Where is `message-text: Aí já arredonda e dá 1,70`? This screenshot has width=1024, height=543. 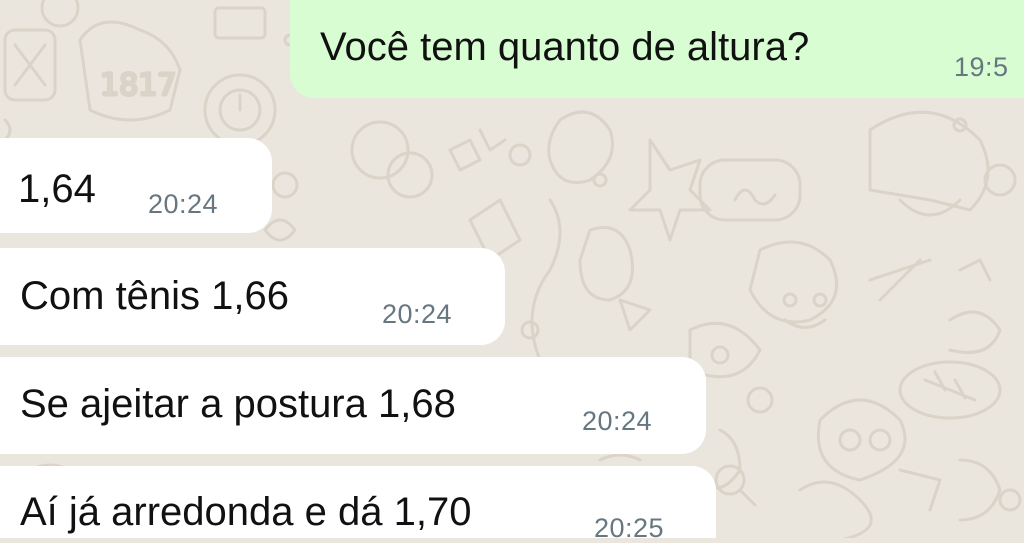
message-text: Aí já arredonda e dá 1,70 is located at coordinates (246, 512).